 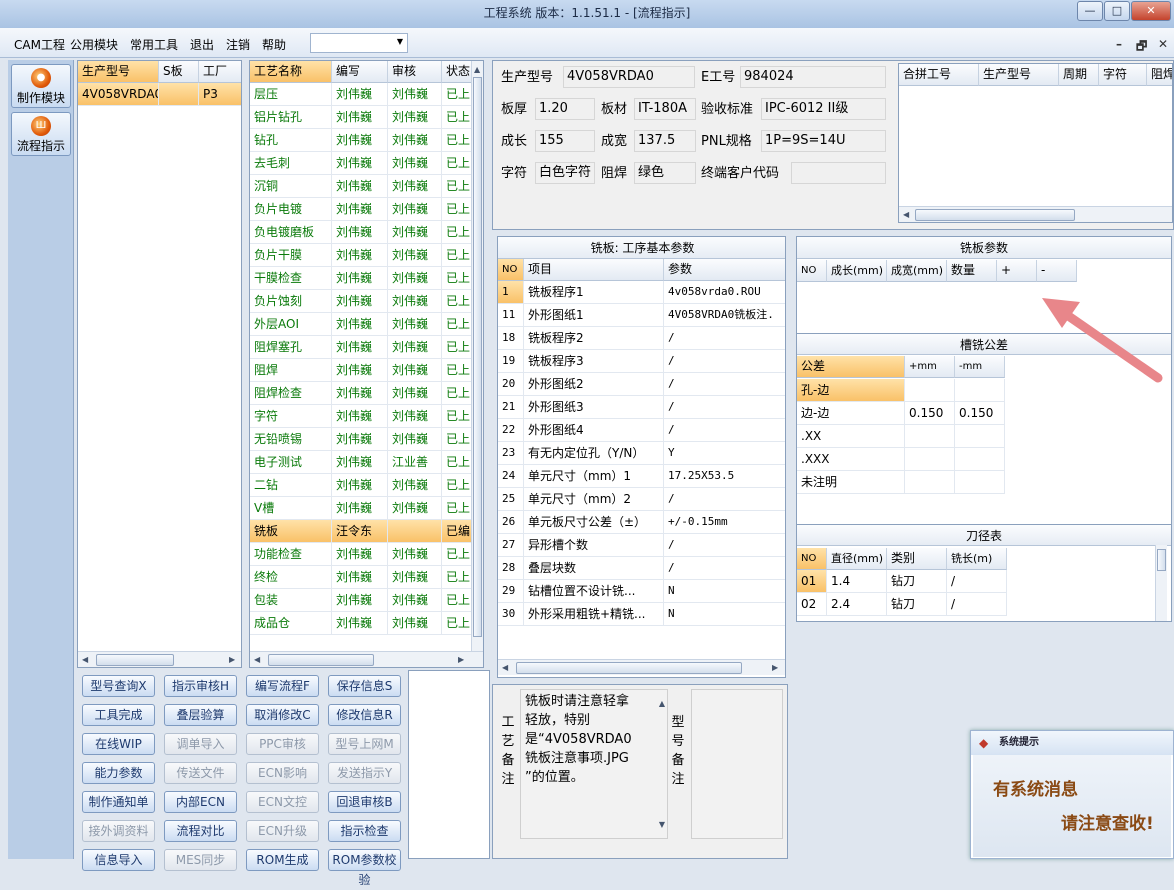 I want to click on param-item-cell: 铣板程序3, so click(x=594, y=361).